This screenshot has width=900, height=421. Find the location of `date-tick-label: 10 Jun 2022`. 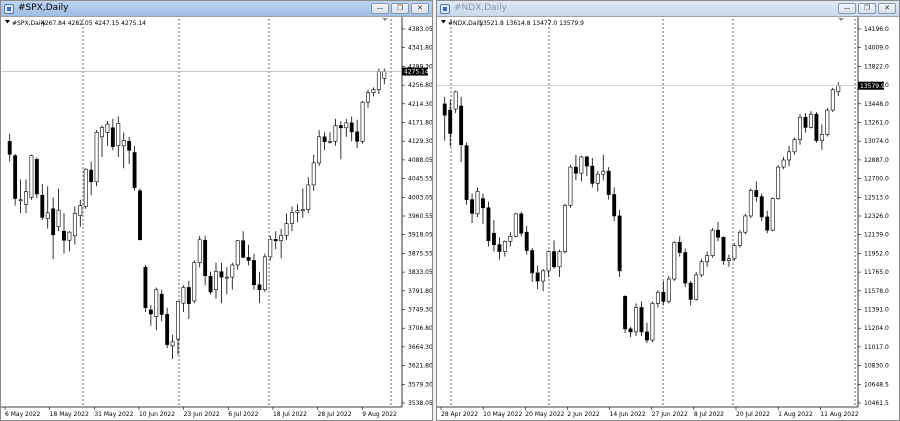

date-tick-label: 10 Jun 2022 is located at coordinates (157, 414).